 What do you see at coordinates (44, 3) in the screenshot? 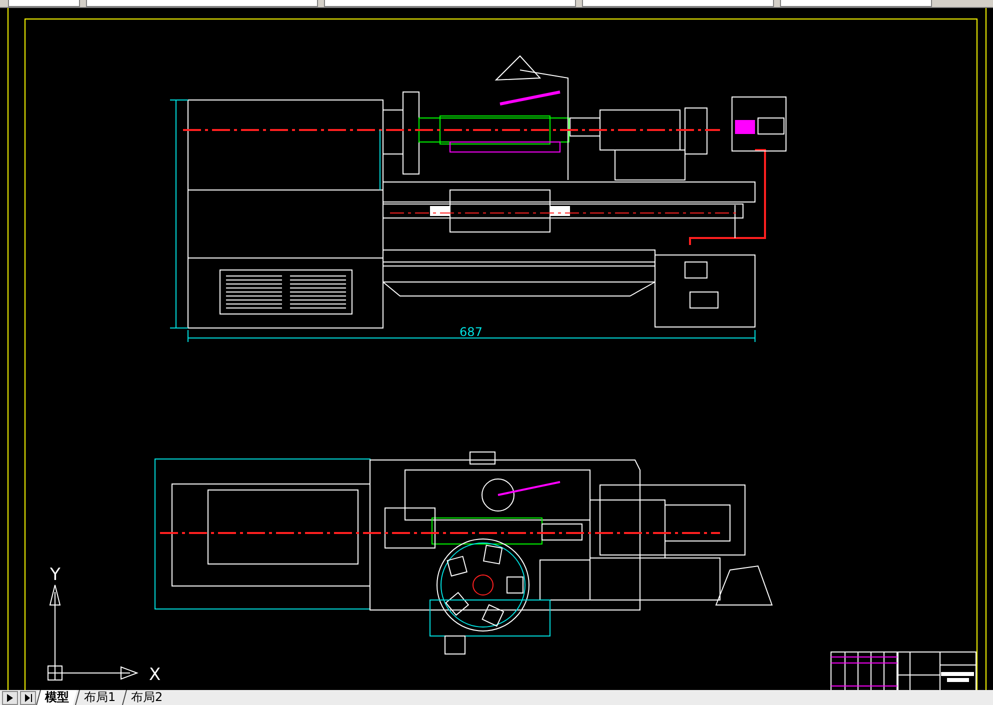
I see `layer-dropdown` at bounding box center [44, 3].